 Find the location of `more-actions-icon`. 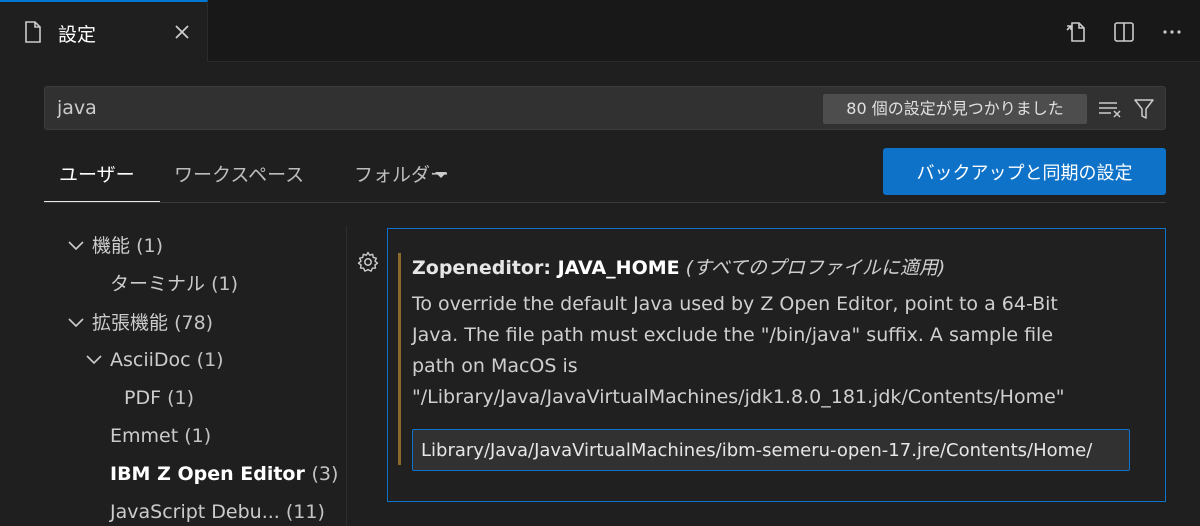

more-actions-icon is located at coordinates (1172, 32).